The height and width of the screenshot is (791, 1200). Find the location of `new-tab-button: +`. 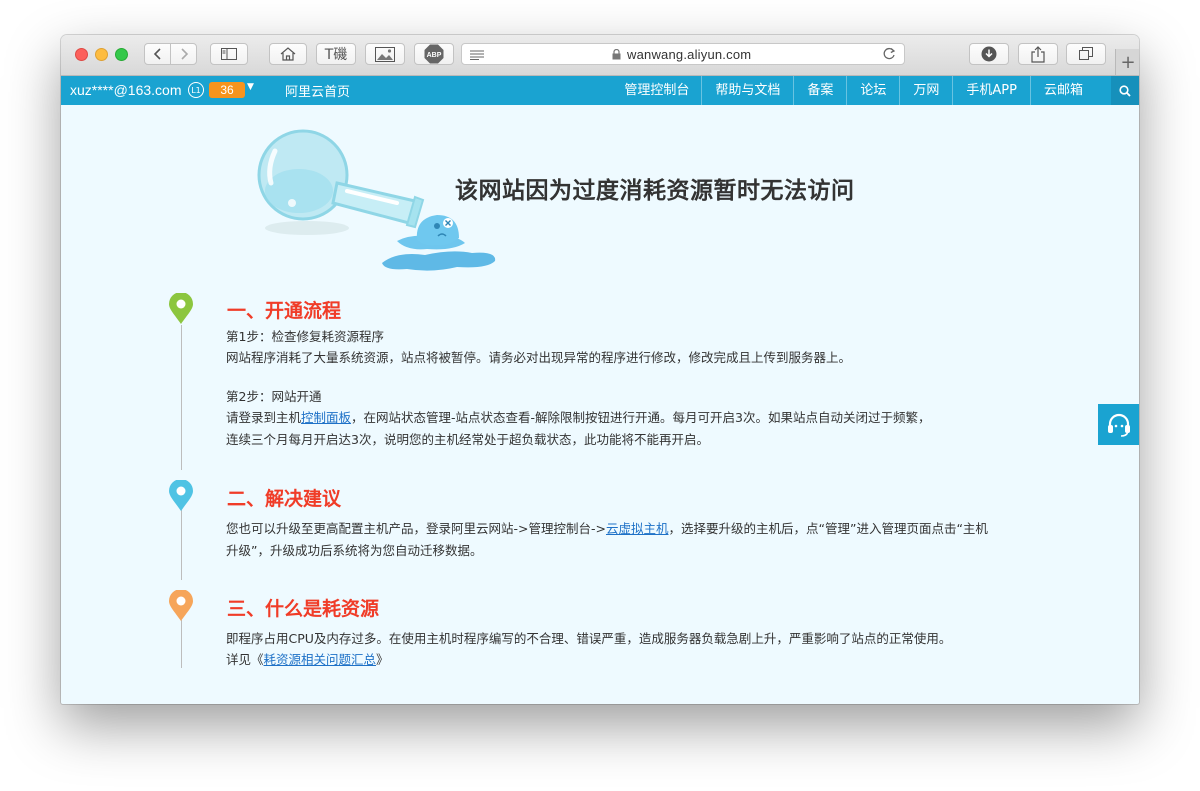

new-tab-button: + is located at coordinates (1127, 62).